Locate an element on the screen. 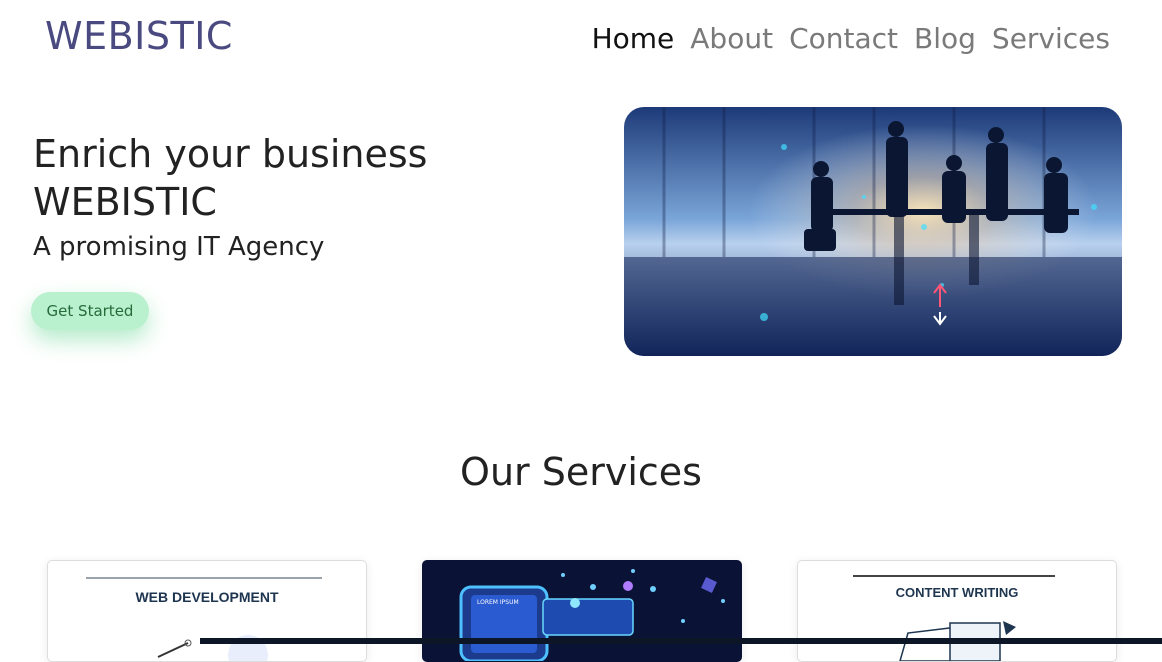 Image resolution: width=1162 pixels, height=662 pixels. service-card-lorem-ipsum: LOREM IPSUM is located at coordinates (582, 611).